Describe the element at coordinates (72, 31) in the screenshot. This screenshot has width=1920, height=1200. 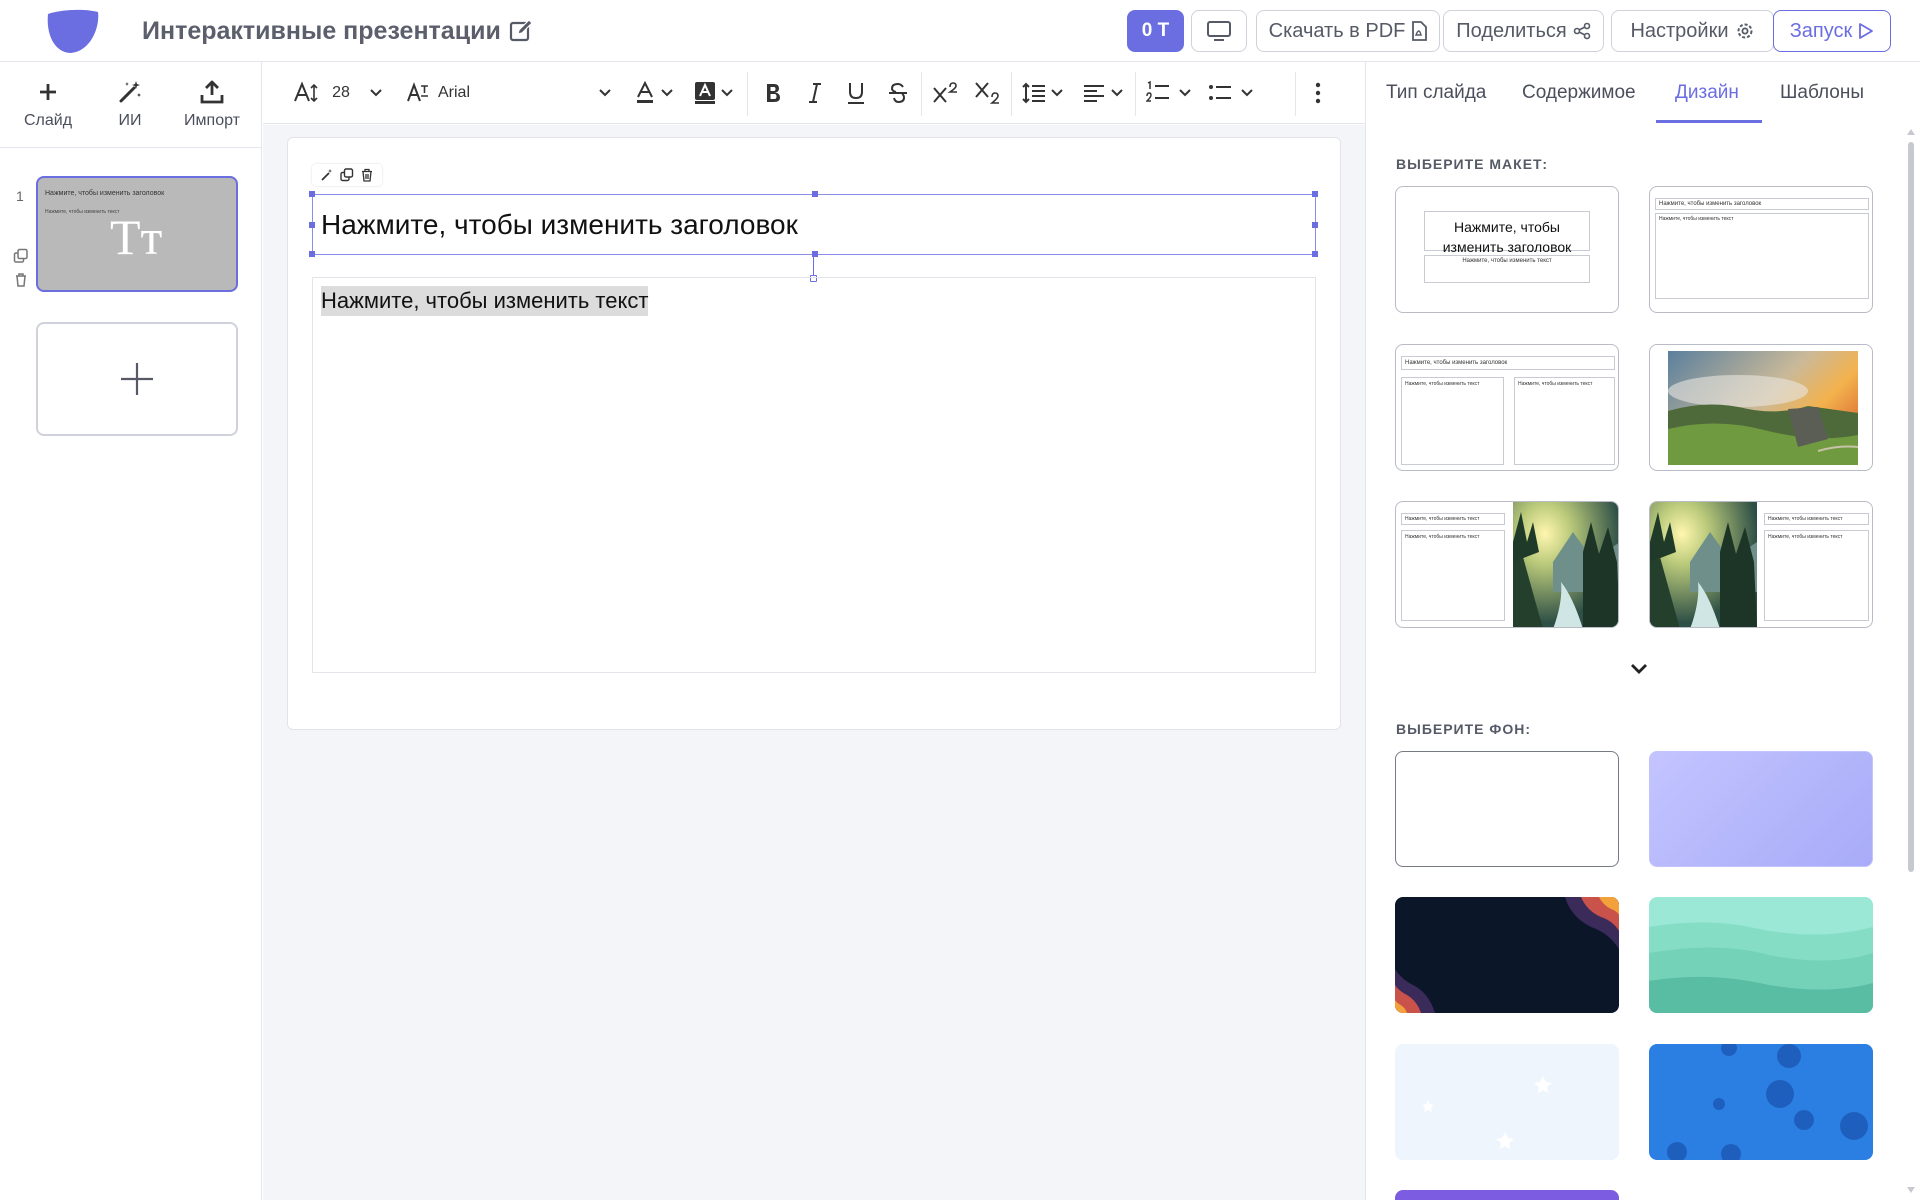
I see `app-logo-icon` at that location.